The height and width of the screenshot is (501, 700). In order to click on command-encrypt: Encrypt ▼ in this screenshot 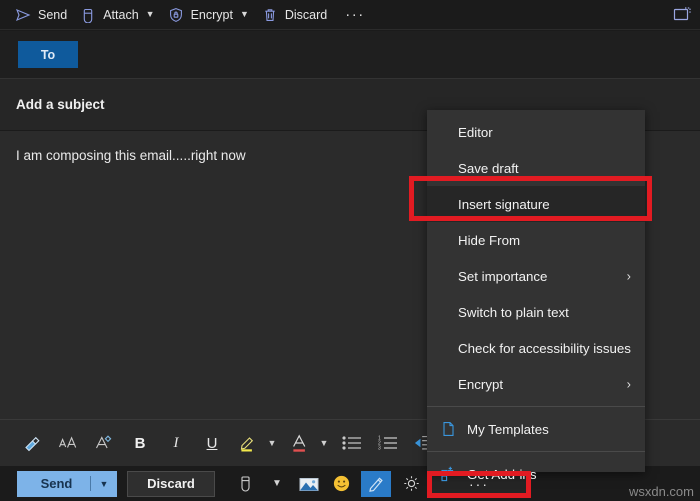, I will do `click(208, 15)`.